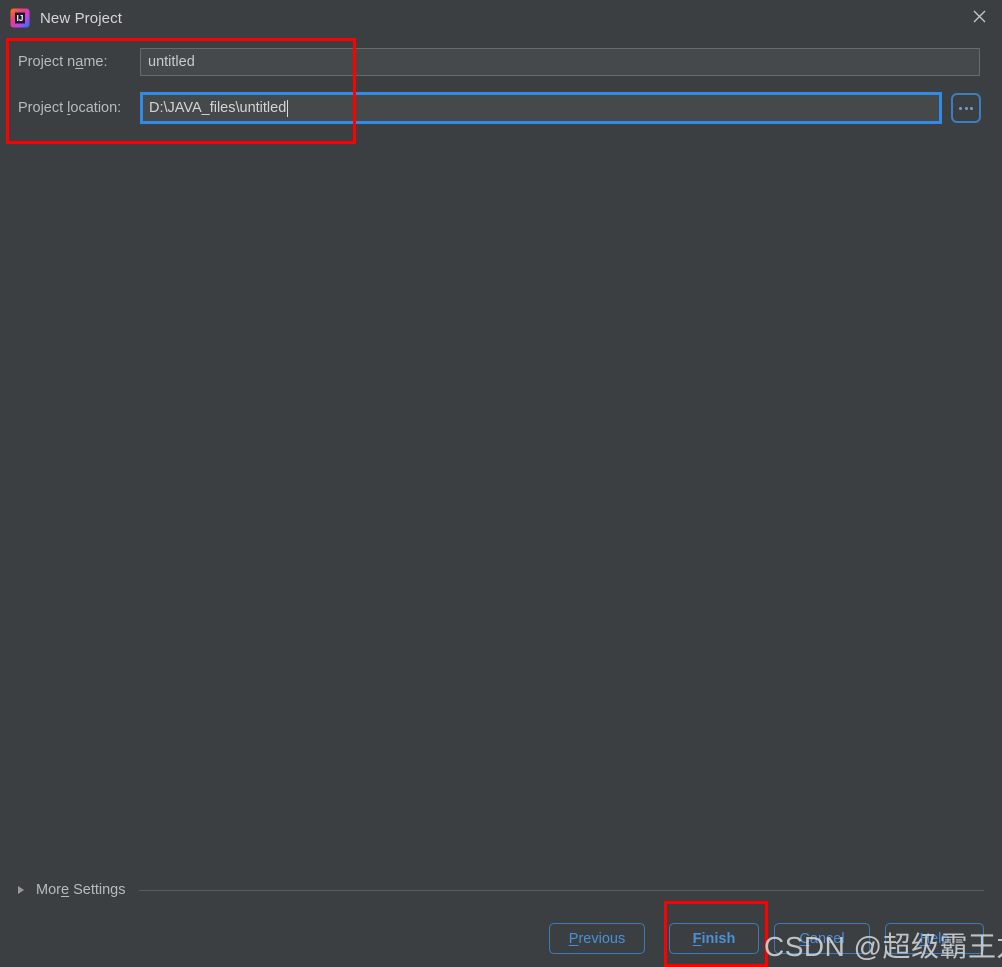 This screenshot has width=1002, height=967. Describe the element at coordinates (288, 108) in the screenshot. I see `text-caret` at that location.